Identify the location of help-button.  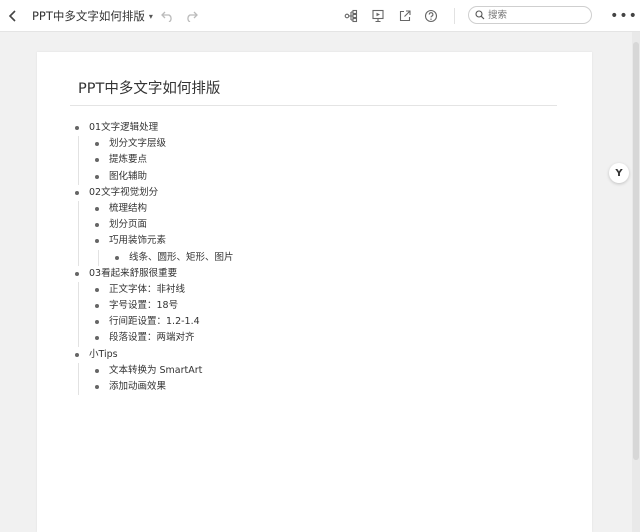
(431, 16).